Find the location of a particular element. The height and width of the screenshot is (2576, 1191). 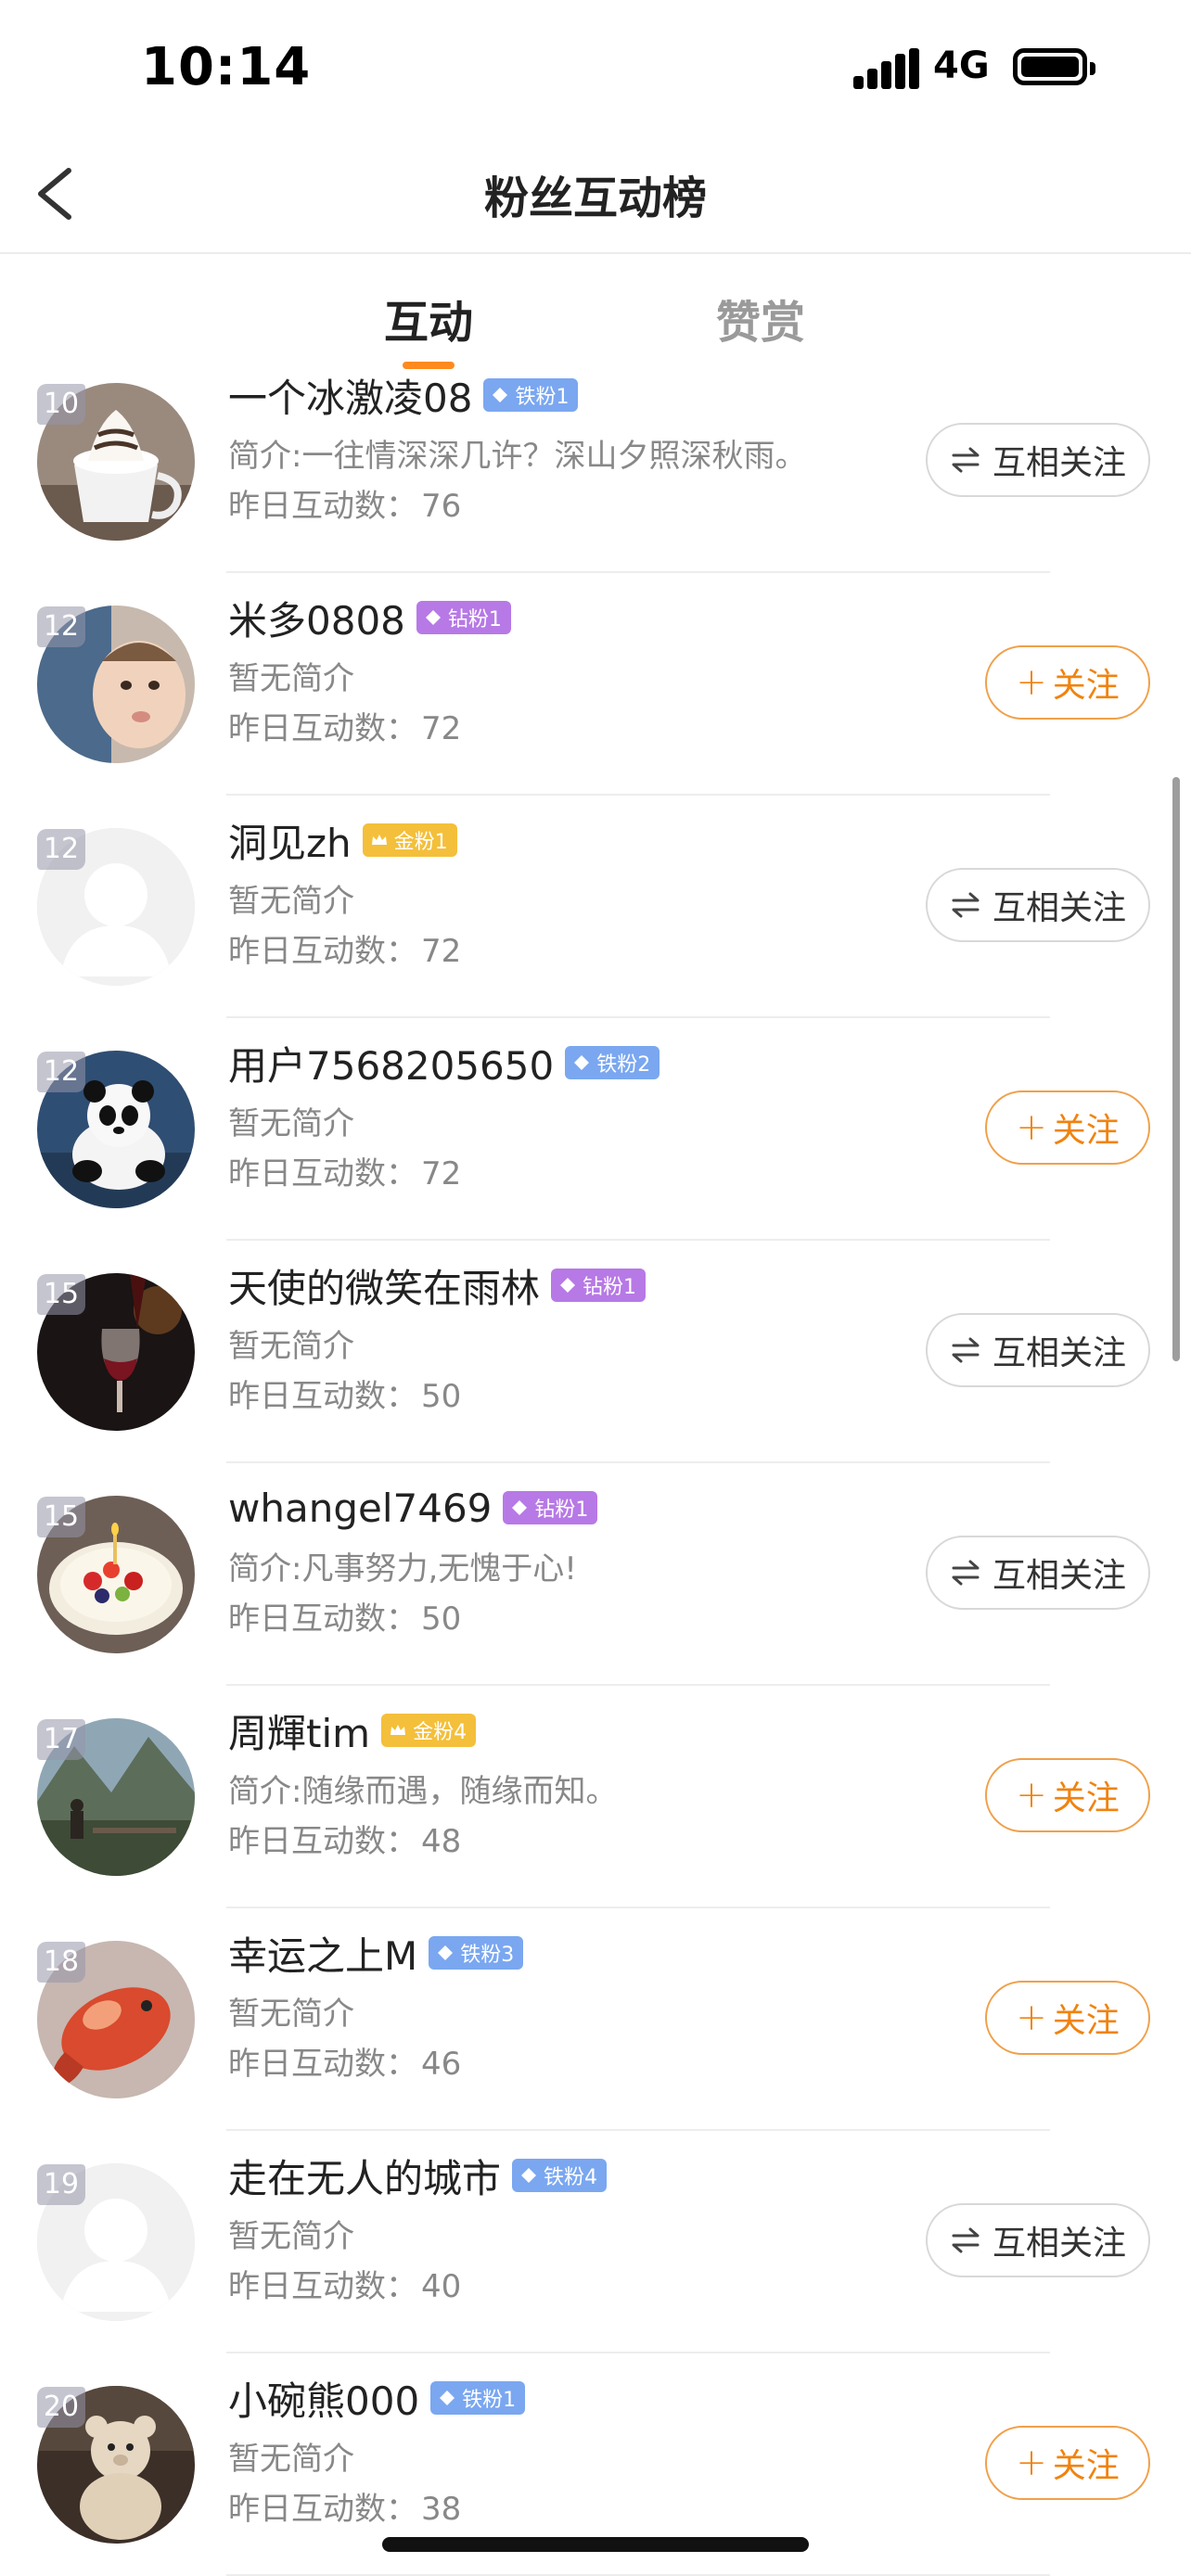

fan-row: 18 幸运之上M 铁粉3 暂无简介 昨日互动数： 46 + 关注 is located at coordinates (595, 2020).